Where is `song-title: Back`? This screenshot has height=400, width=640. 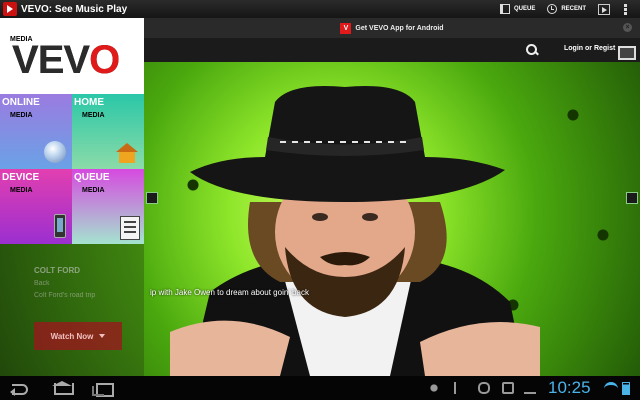
song-title: Back is located at coordinates (42, 283).